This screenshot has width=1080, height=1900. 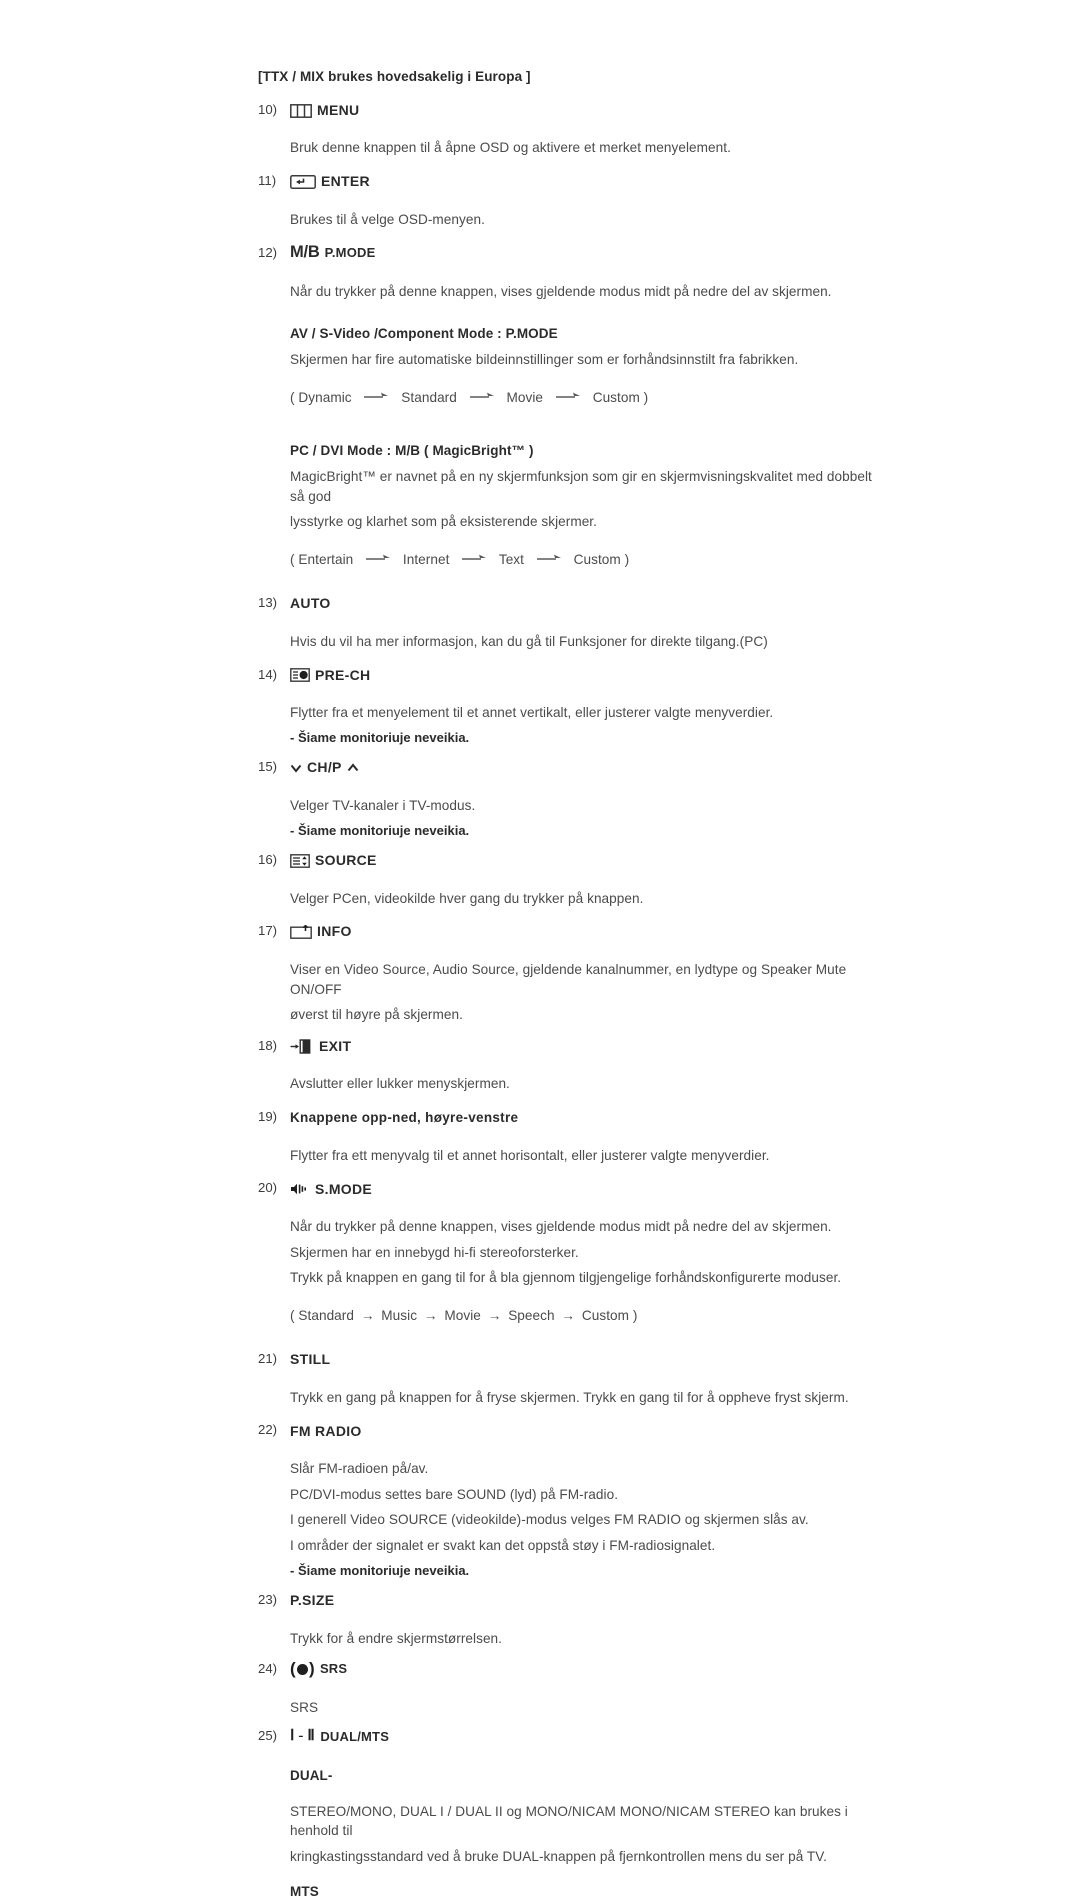 What do you see at coordinates (569, 1359) in the screenshot?
I see `item-21-still: 21) STILL` at bounding box center [569, 1359].